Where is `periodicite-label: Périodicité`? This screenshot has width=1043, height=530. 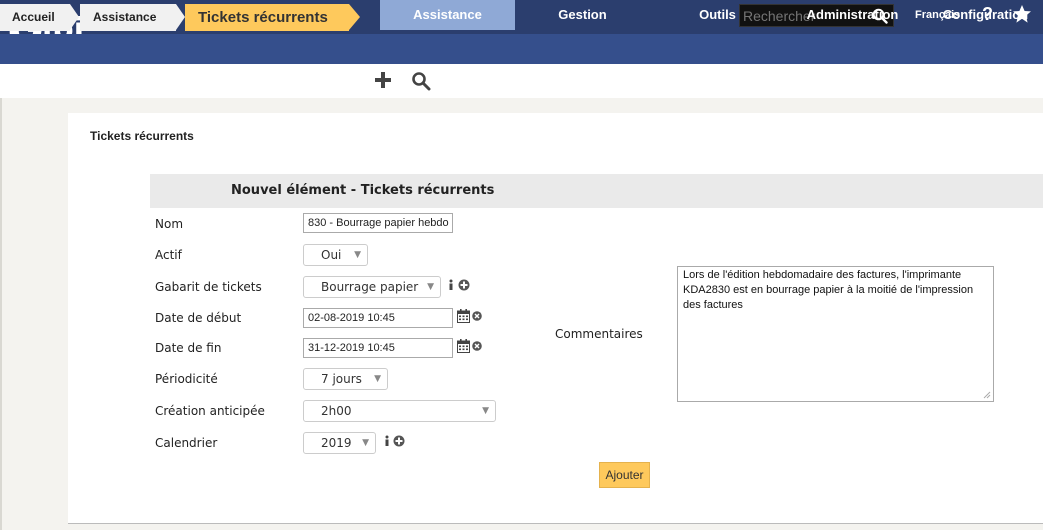
periodicite-label: Périodicité is located at coordinates (186, 379).